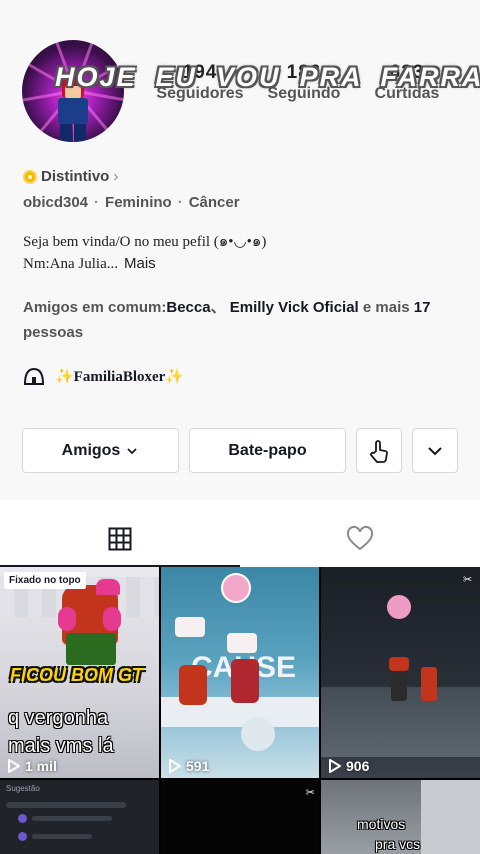 This screenshot has height=854, width=480. What do you see at coordinates (116, 176) in the screenshot?
I see `chevron-right-icon: ›` at bounding box center [116, 176].